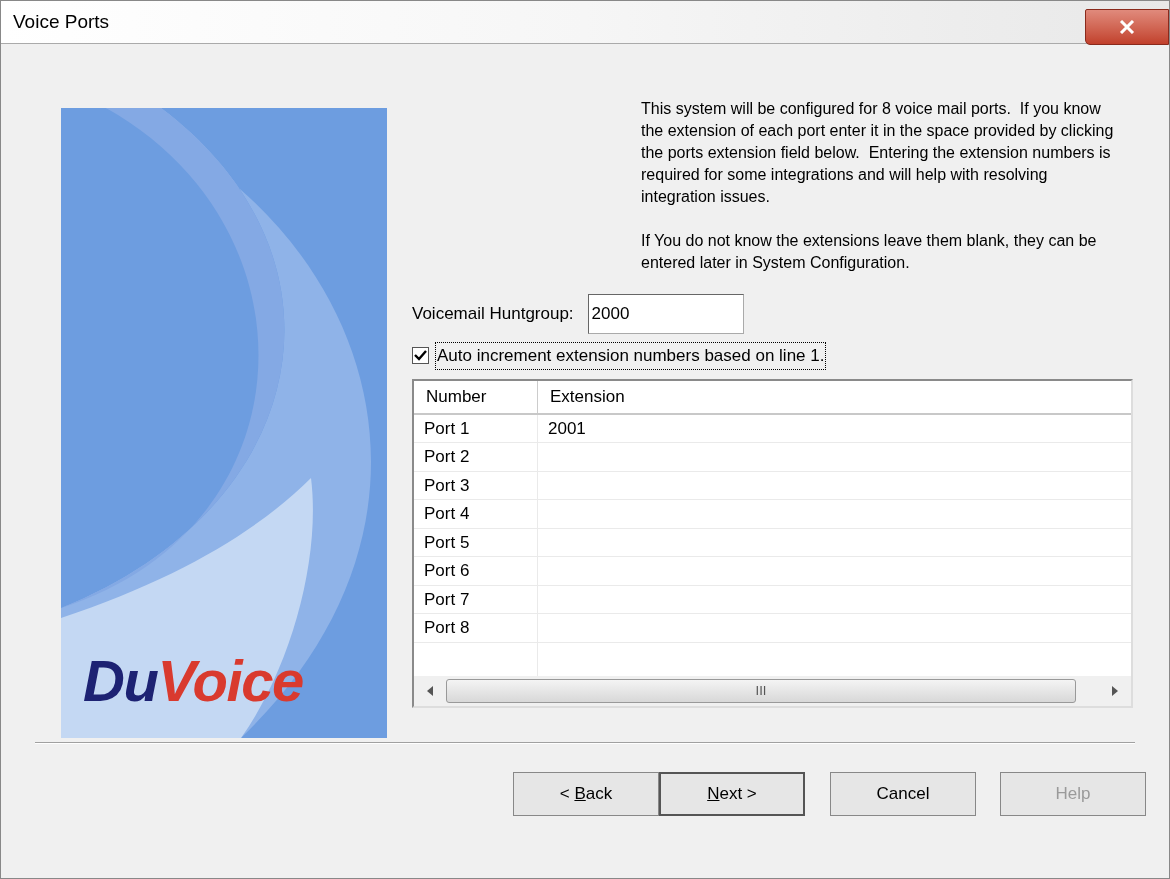 Image resolution: width=1170 pixels, height=879 pixels. I want to click on checkbox, so click(420, 356).